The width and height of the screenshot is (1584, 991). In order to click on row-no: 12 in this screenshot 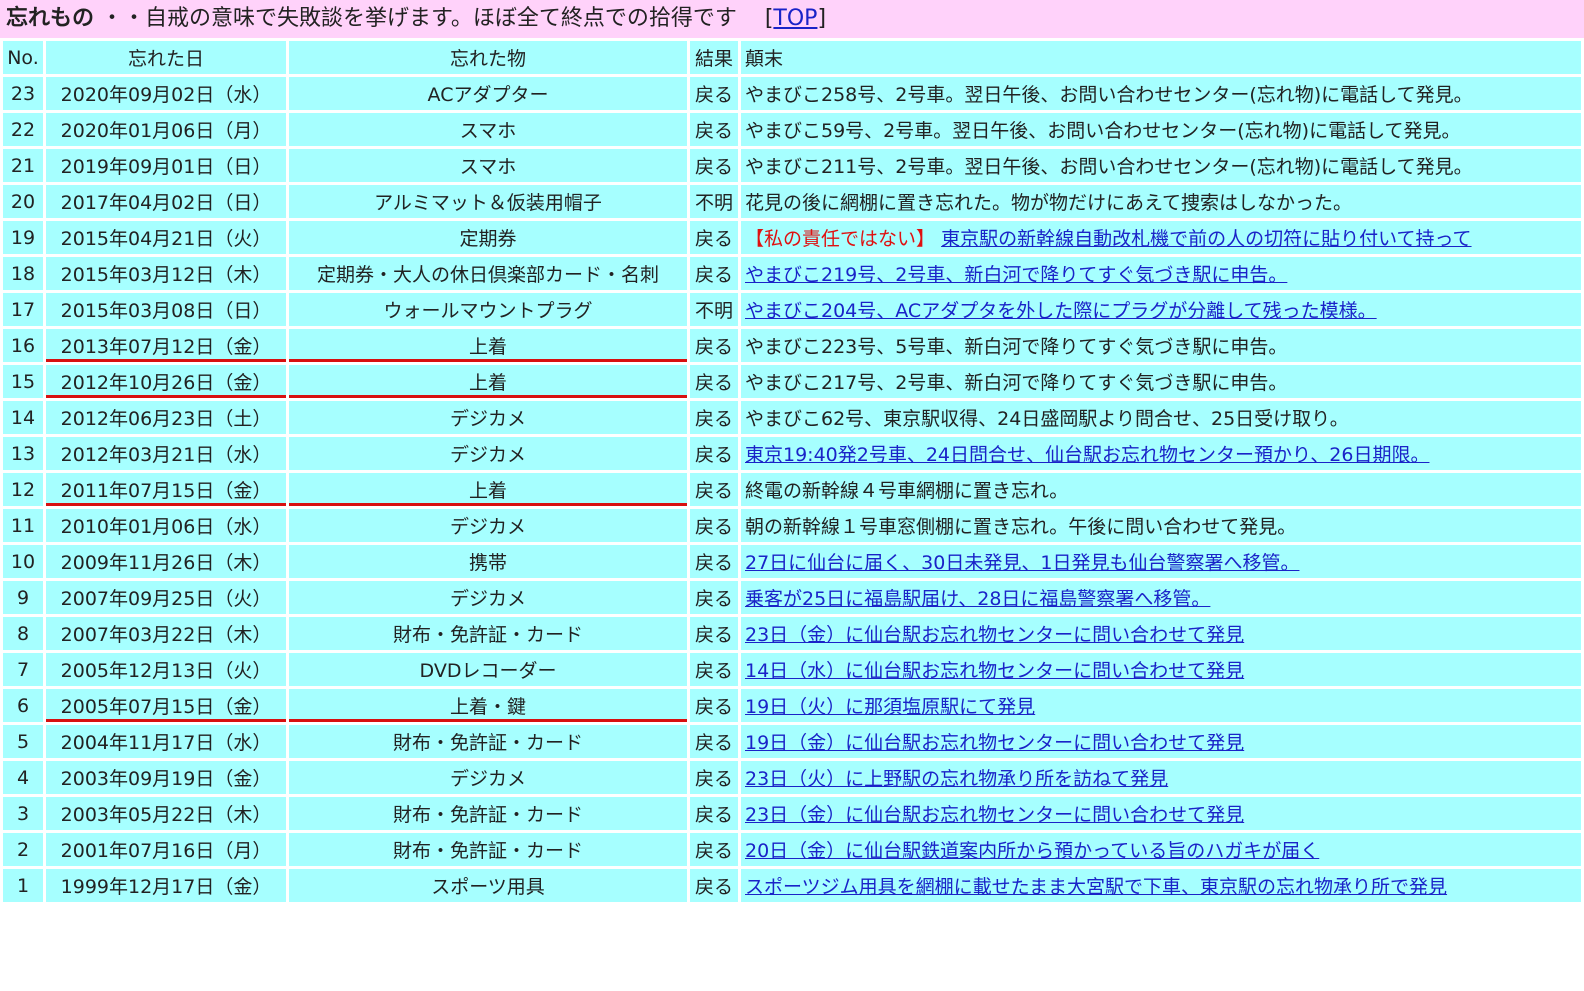, I will do `click(23, 489)`.